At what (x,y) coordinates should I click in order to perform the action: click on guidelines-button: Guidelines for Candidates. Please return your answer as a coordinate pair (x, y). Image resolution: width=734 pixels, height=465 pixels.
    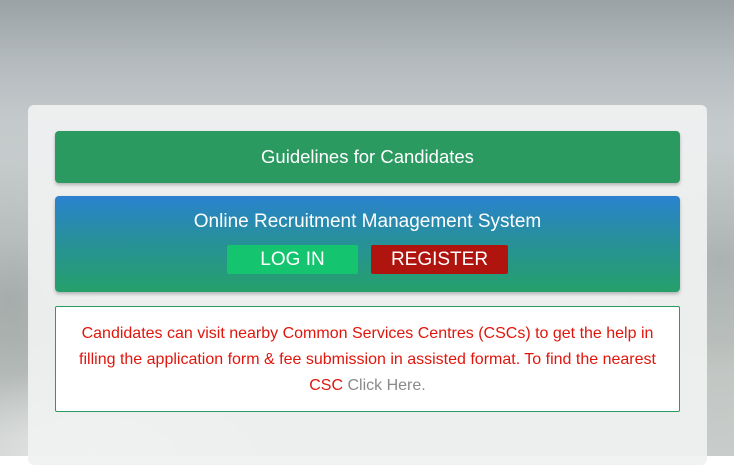
    Looking at the image, I should click on (367, 157).